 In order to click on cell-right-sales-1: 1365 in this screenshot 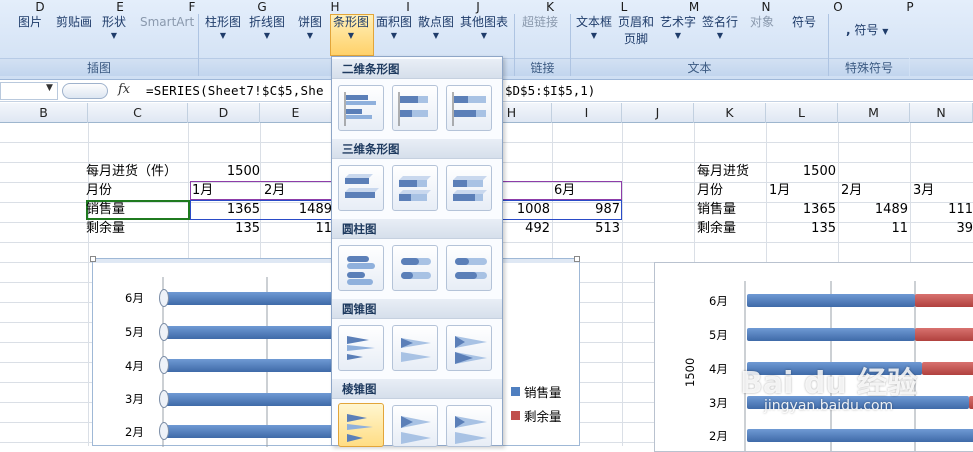, I will do `click(801, 209)`.